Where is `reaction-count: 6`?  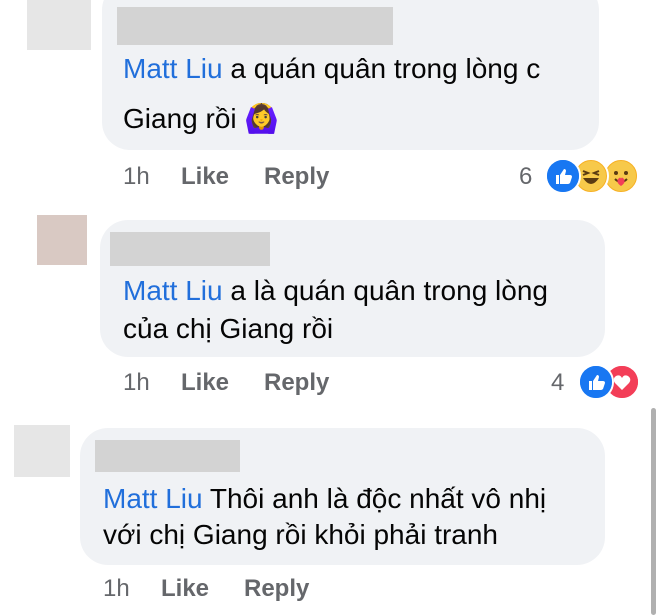
reaction-count: 6 is located at coordinates (525, 177).